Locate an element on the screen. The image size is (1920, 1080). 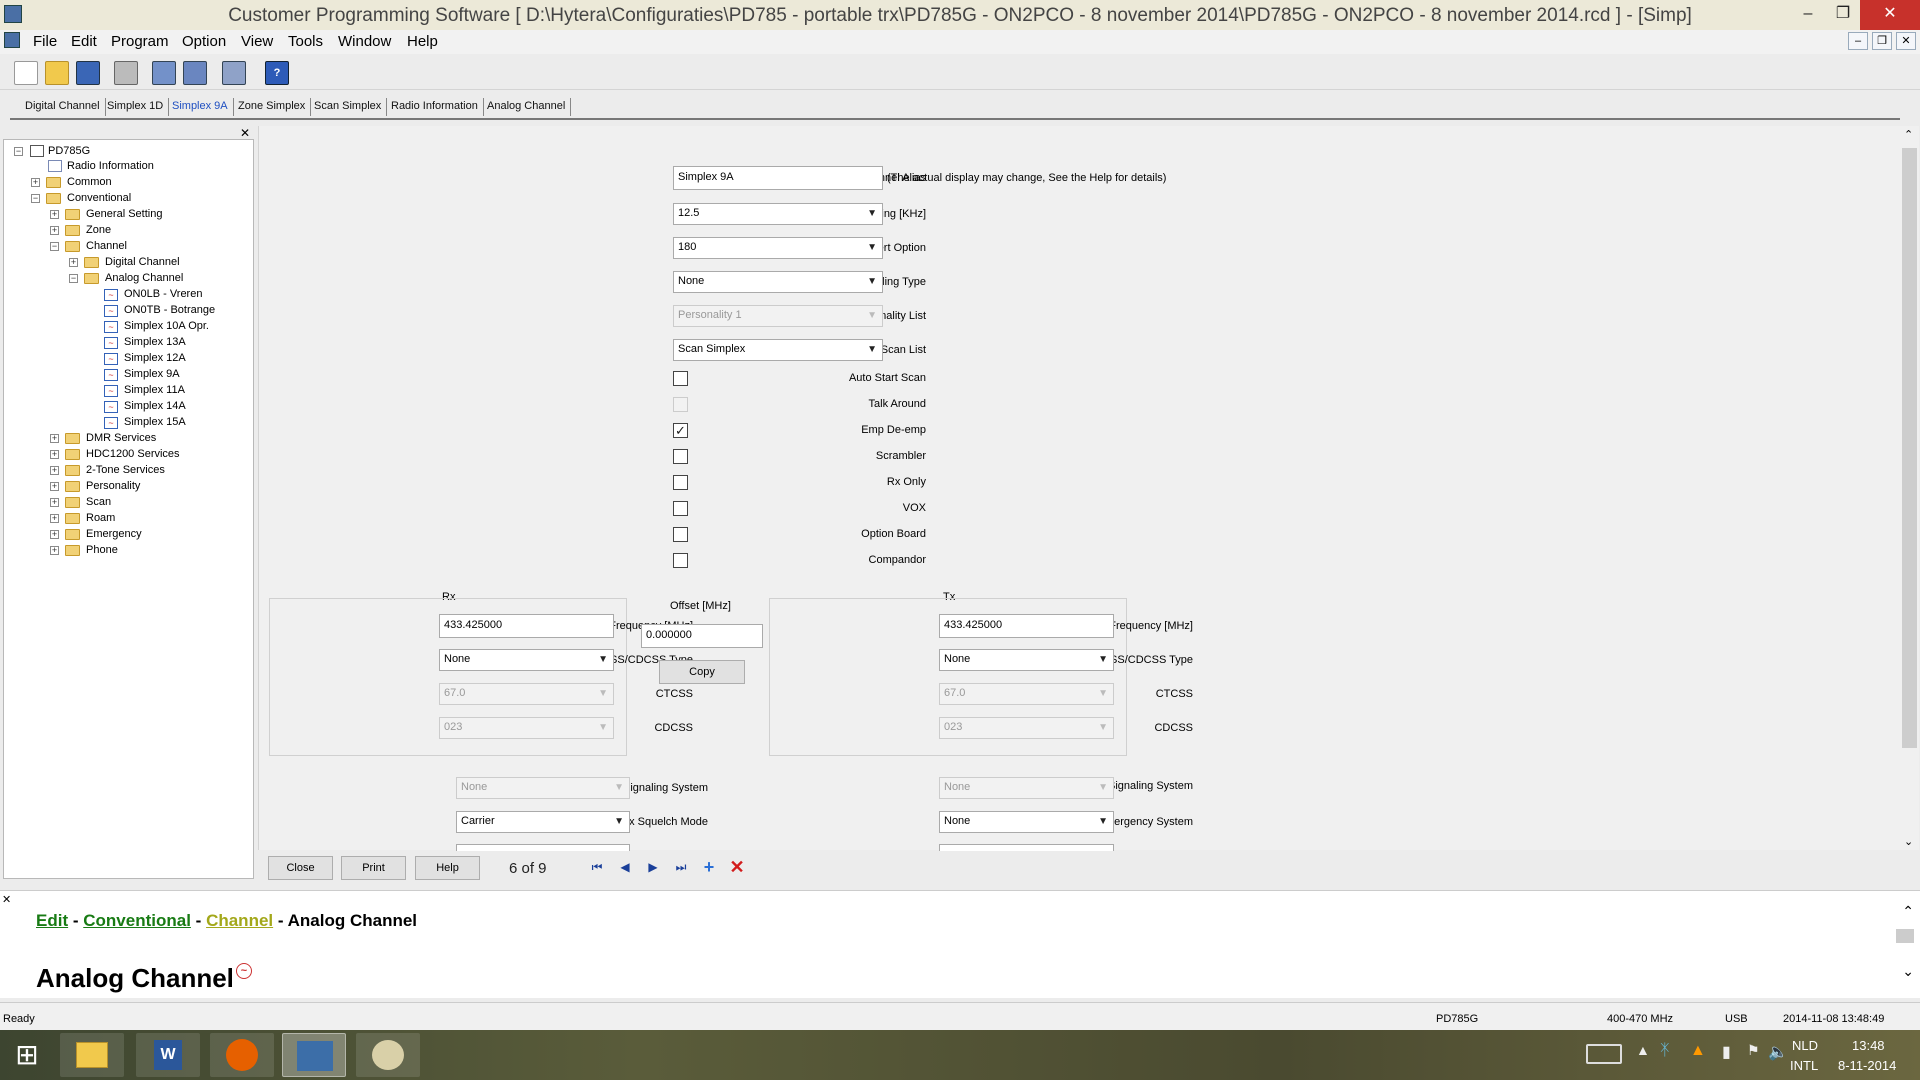
help-link-conventional: Conventional is located at coordinates (137, 920).